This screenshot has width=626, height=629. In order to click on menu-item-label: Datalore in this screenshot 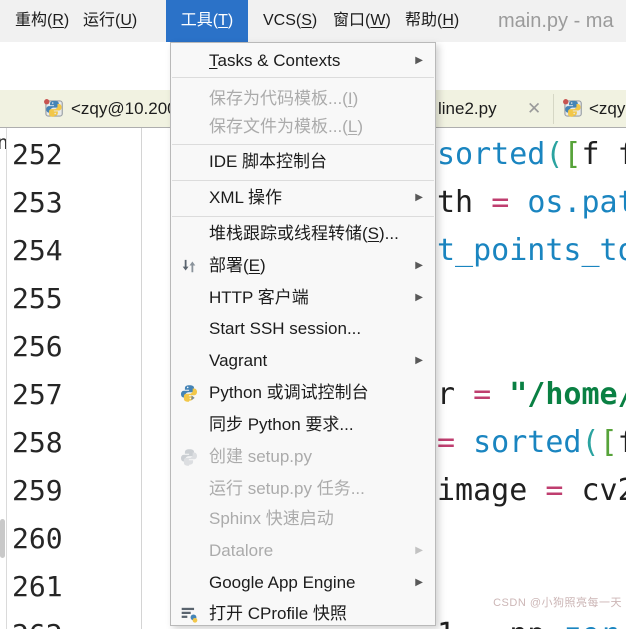, I will do `click(241, 551)`.